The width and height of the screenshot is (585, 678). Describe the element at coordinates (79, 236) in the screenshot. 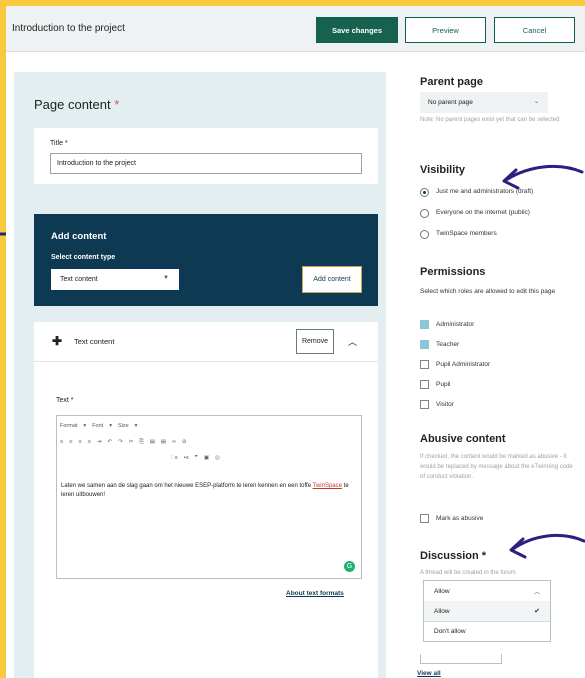

I see `add-content-heading: Add content` at that location.